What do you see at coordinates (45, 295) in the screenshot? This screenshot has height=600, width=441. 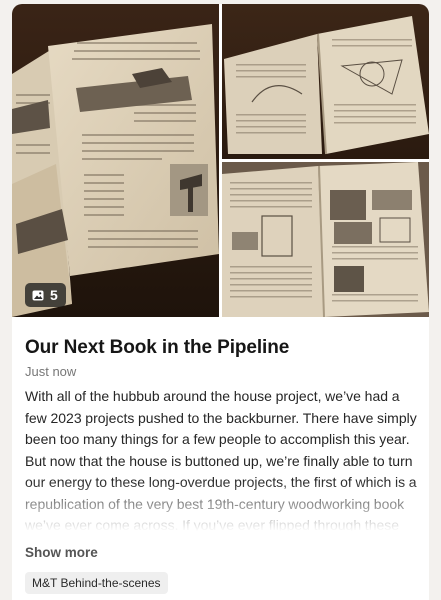 I see `photo-count-badge: 5` at bounding box center [45, 295].